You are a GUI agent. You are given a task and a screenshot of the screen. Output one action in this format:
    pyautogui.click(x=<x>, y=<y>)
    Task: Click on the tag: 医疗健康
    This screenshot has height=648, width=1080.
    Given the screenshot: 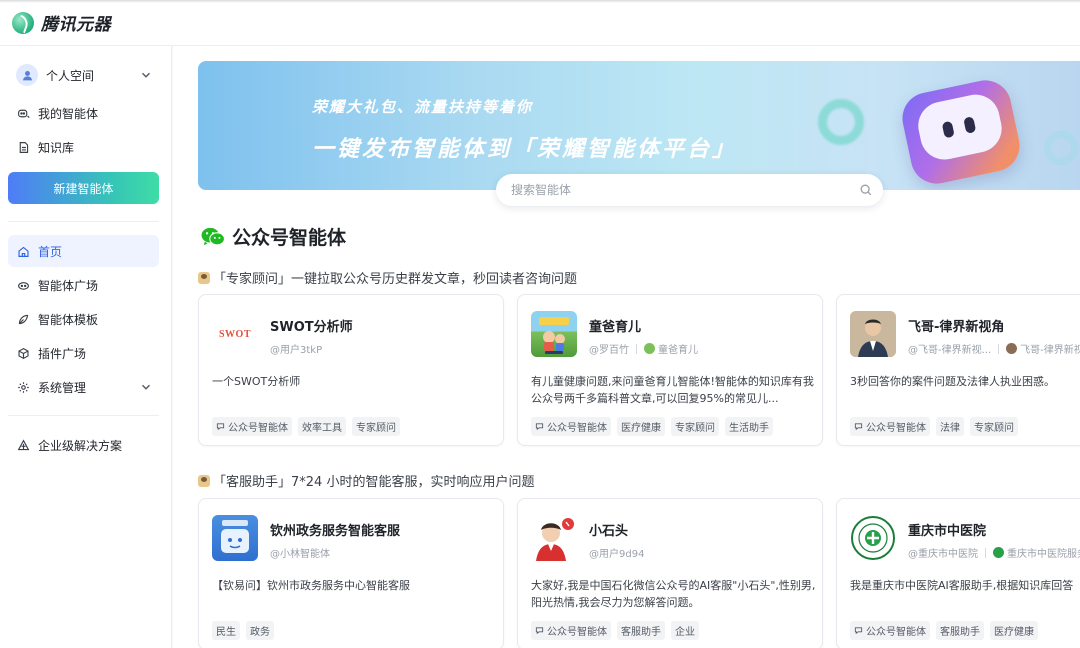 What is the action you would take?
    pyautogui.click(x=641, y=426)
    